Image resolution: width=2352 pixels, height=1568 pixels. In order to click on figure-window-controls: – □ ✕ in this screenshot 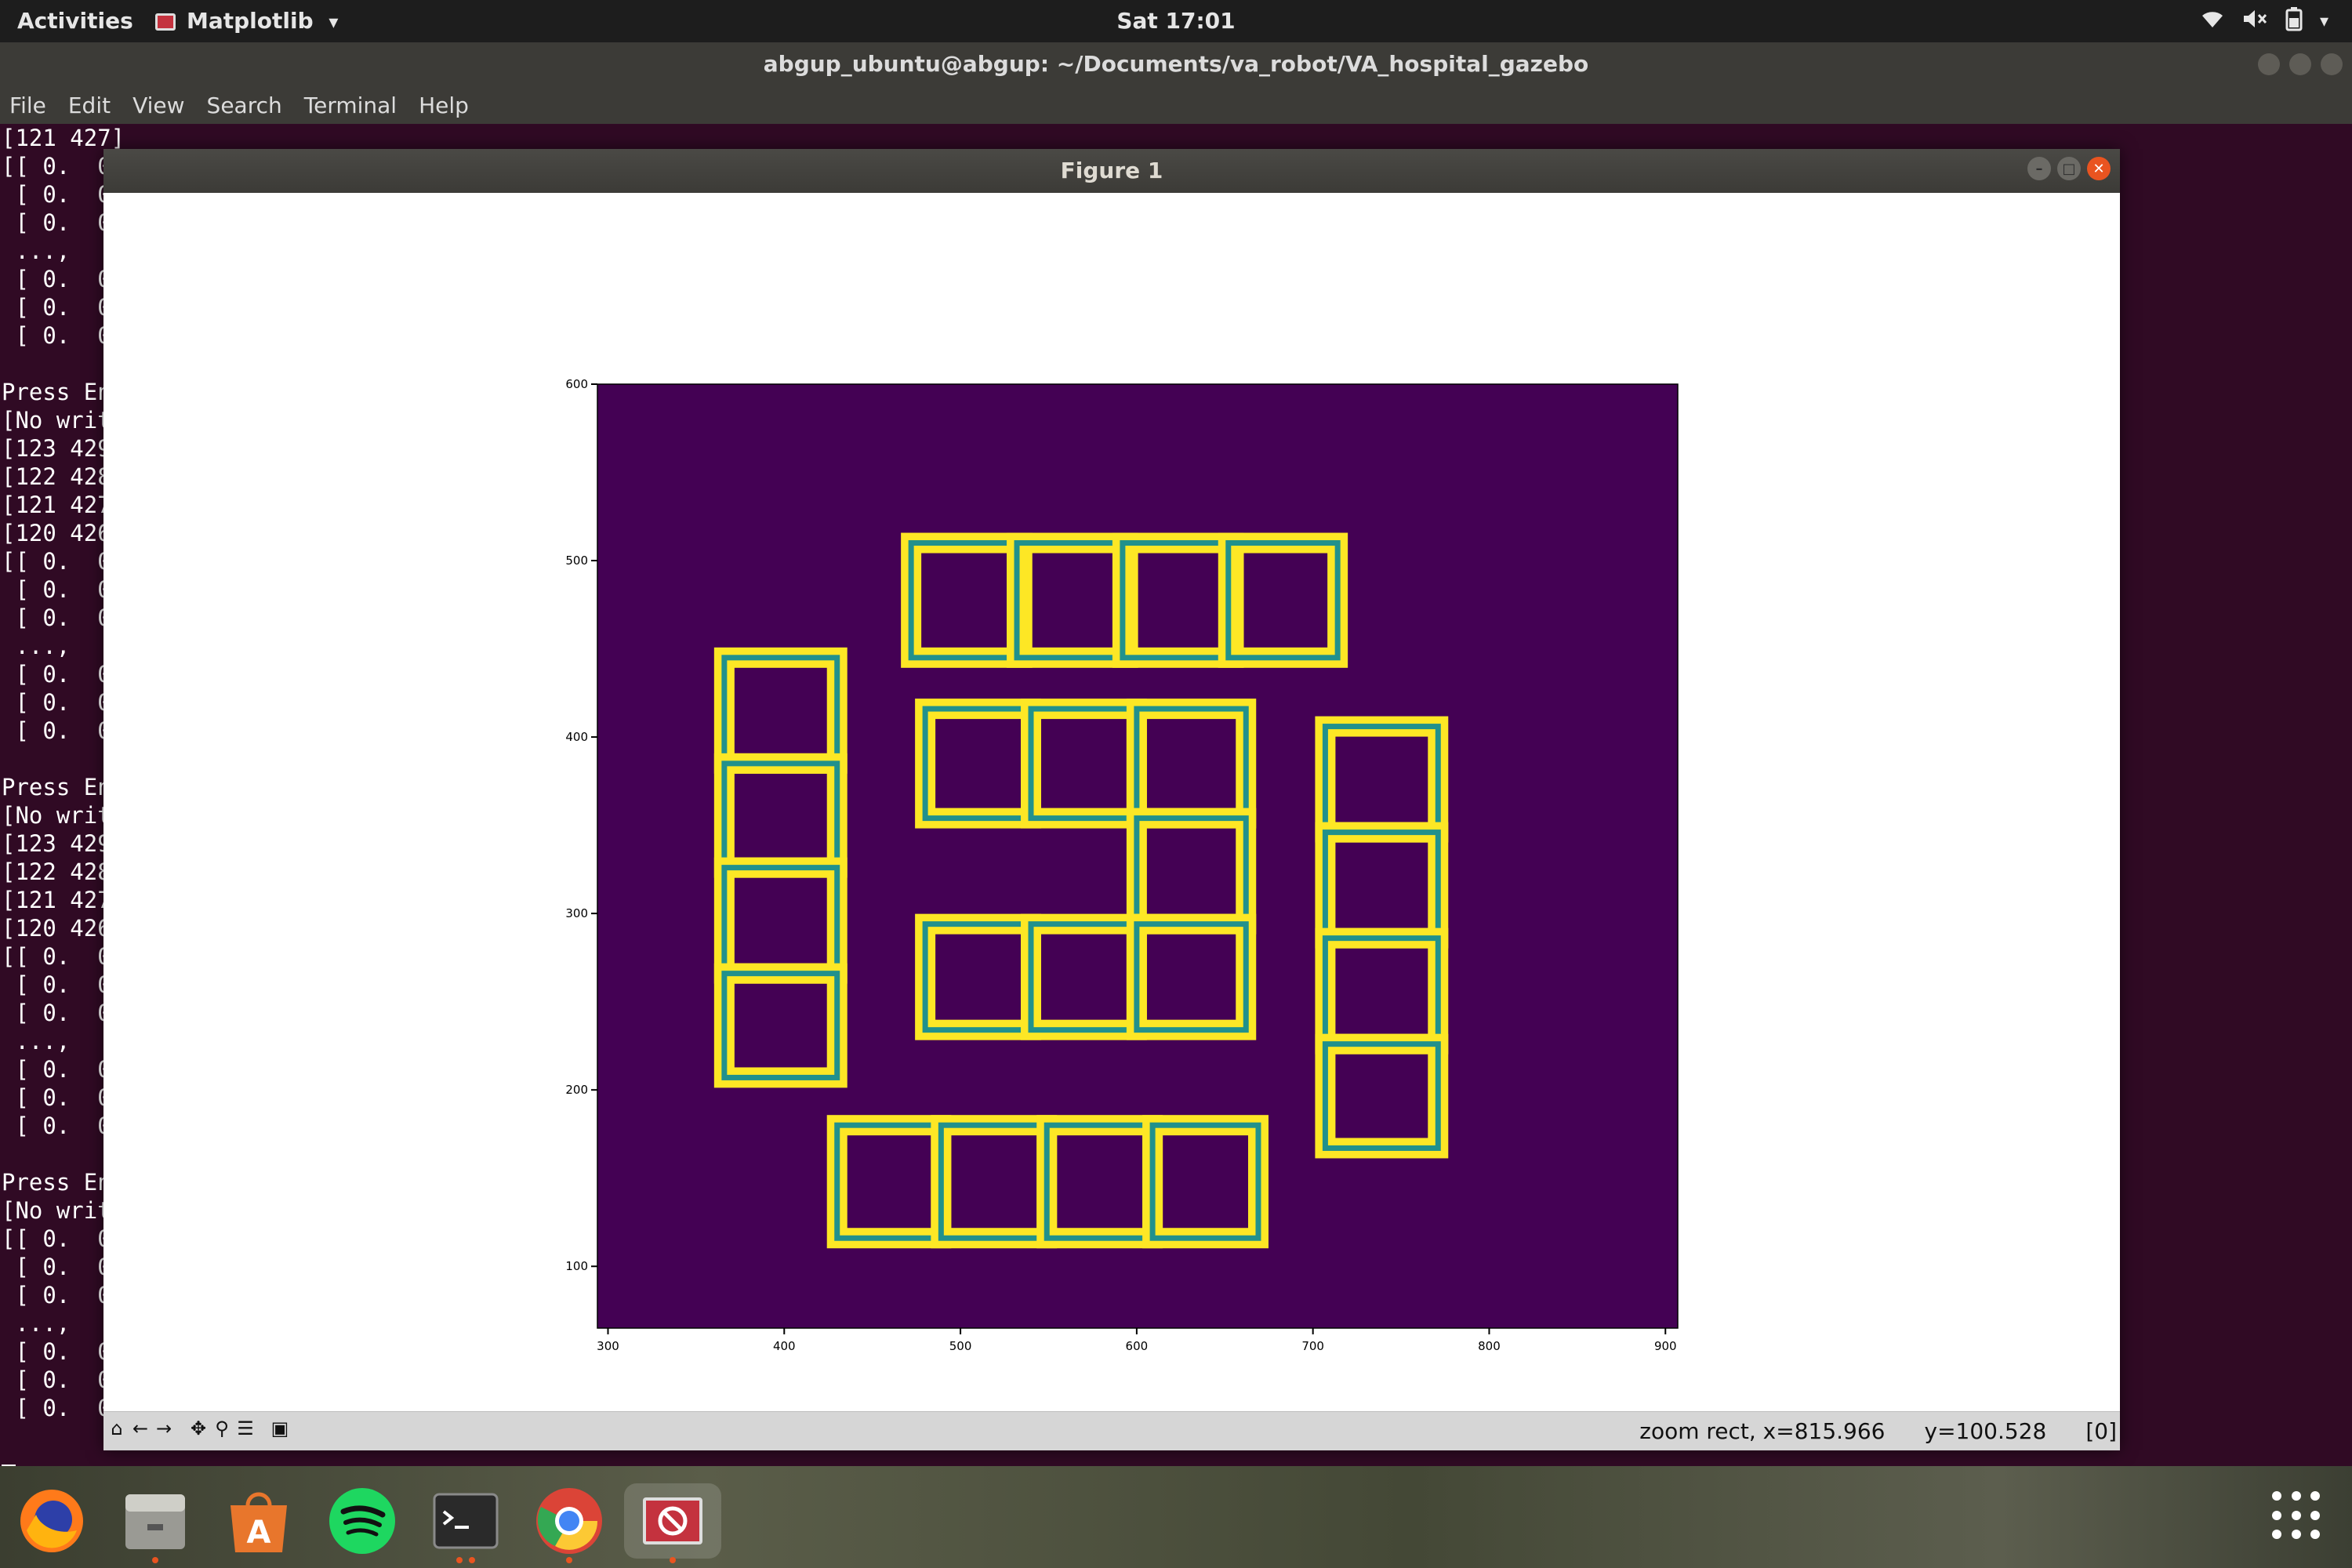, I will do `click(2069, 168)`.